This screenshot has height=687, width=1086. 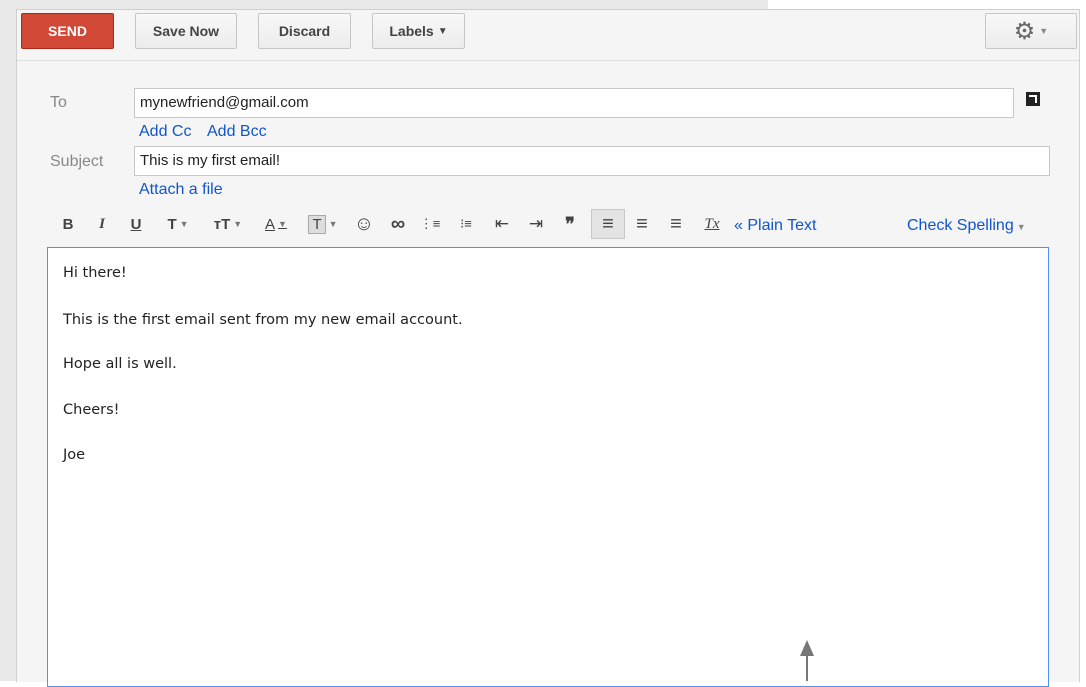 I want to click on italic-button: I, so click(x=102, y=224).